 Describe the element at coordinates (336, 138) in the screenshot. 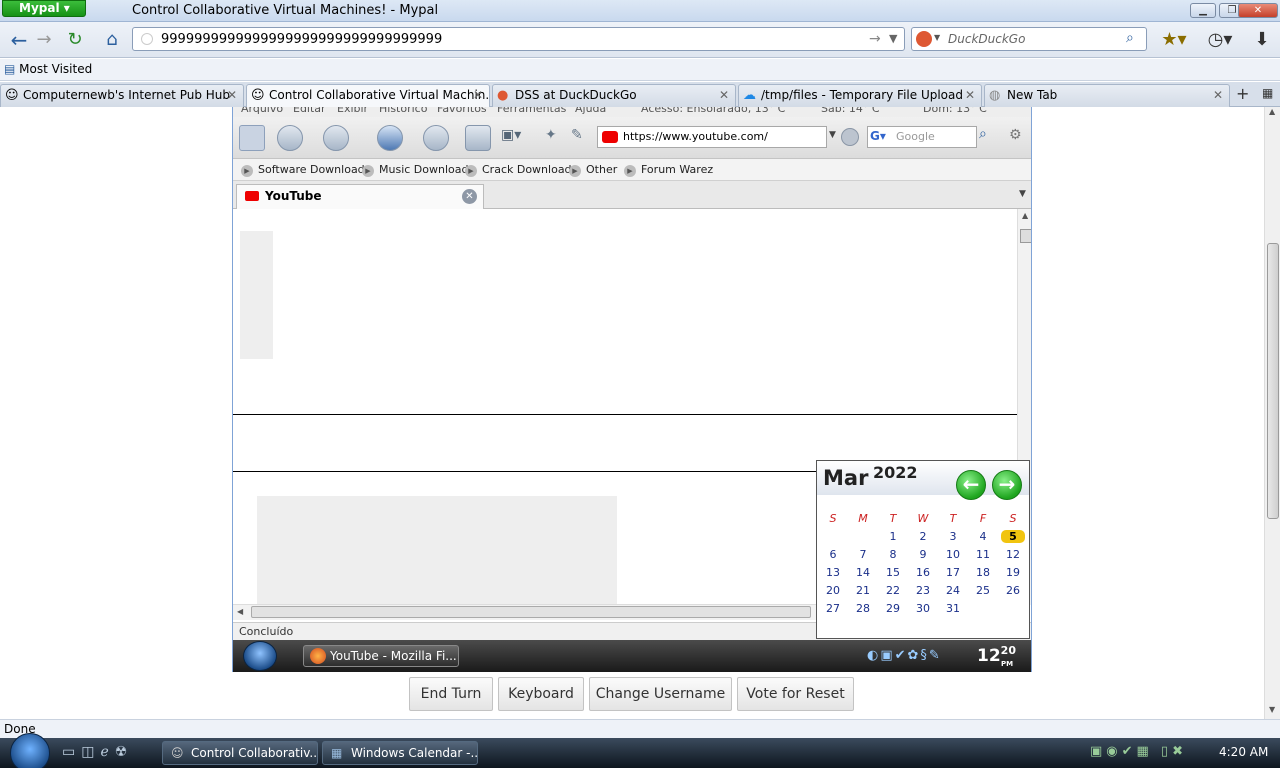

I see `vm-forward-button` at that location.